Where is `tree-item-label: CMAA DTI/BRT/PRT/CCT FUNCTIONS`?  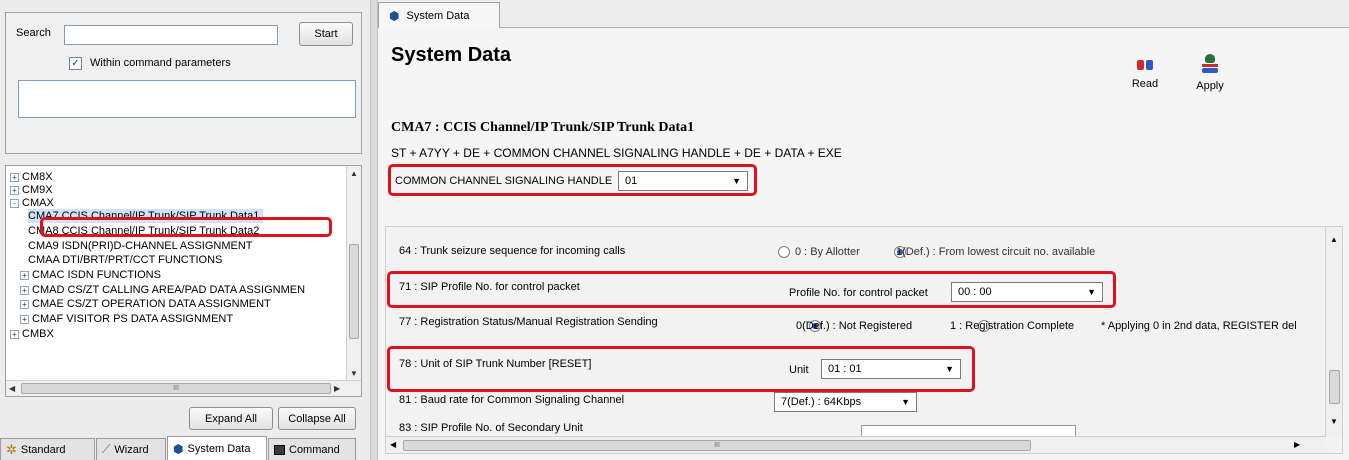
tree-item-label: CMAA DTI/BRT/PRT/CCT FUNCTIONS is located at coordinates (125, 260).